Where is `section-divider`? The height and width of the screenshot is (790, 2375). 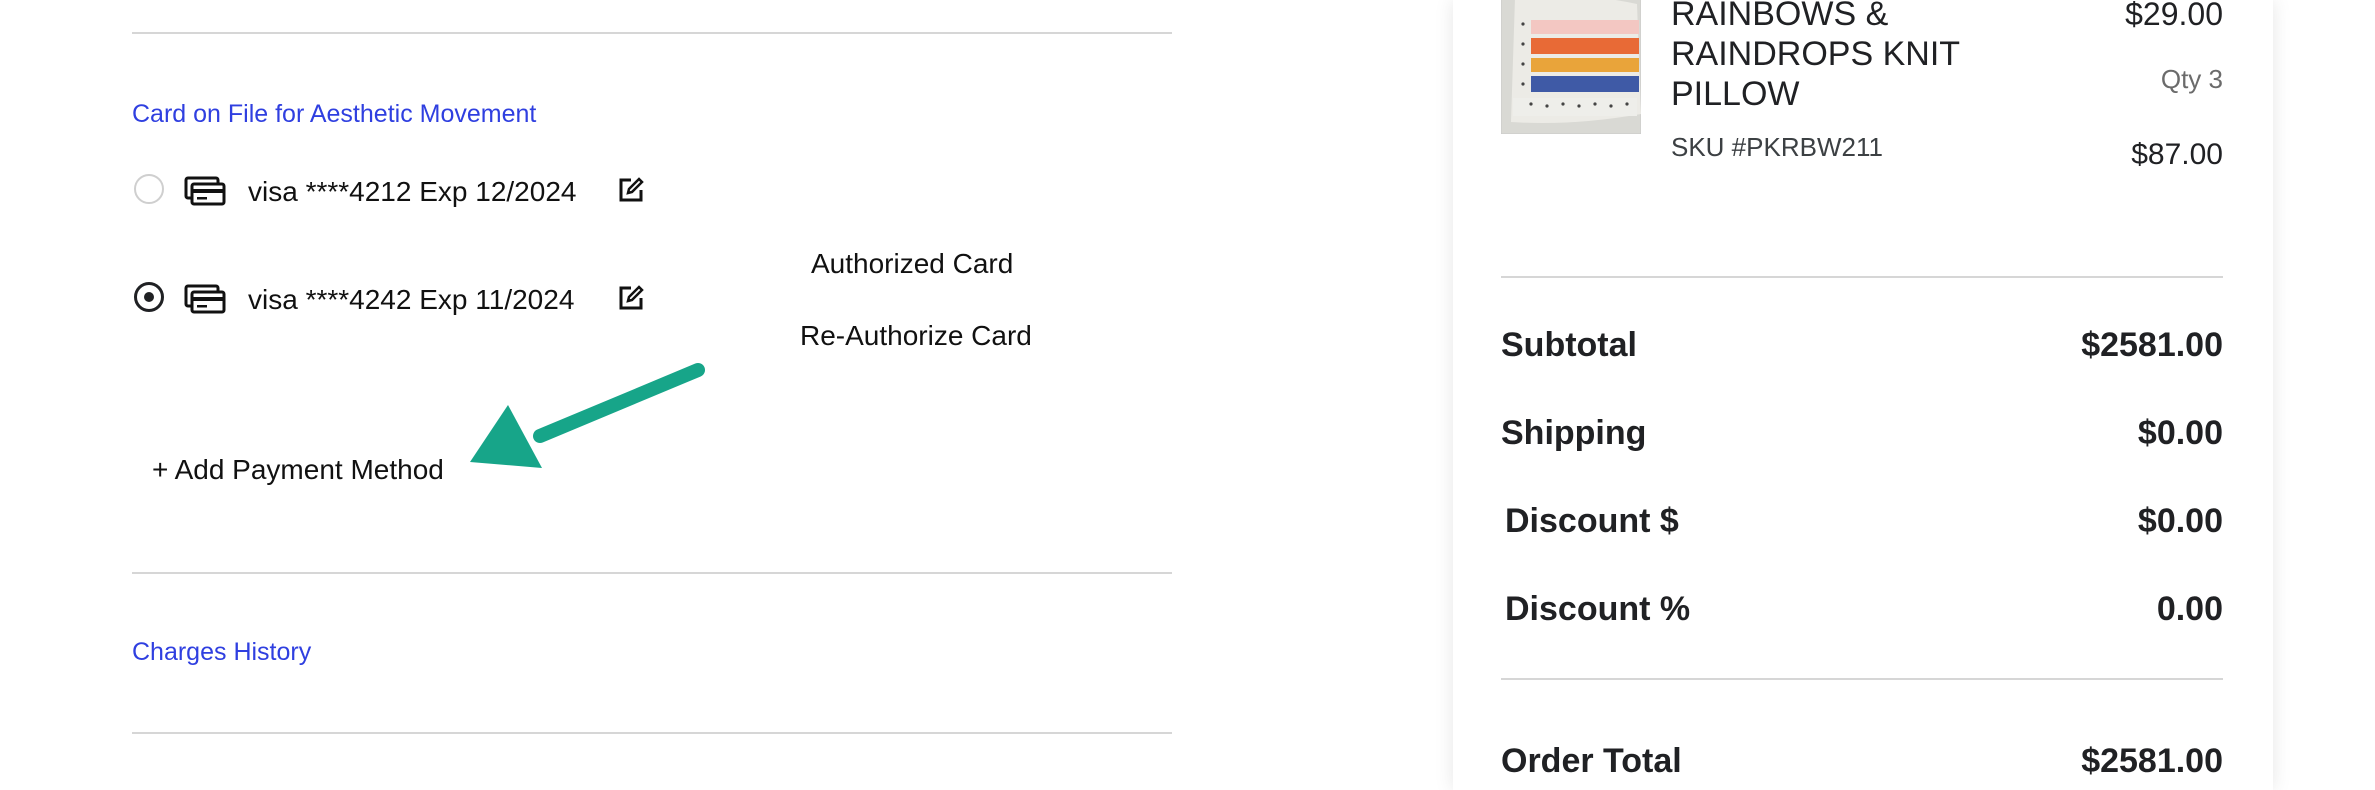
section-divider is located at coordinates (652, 573).